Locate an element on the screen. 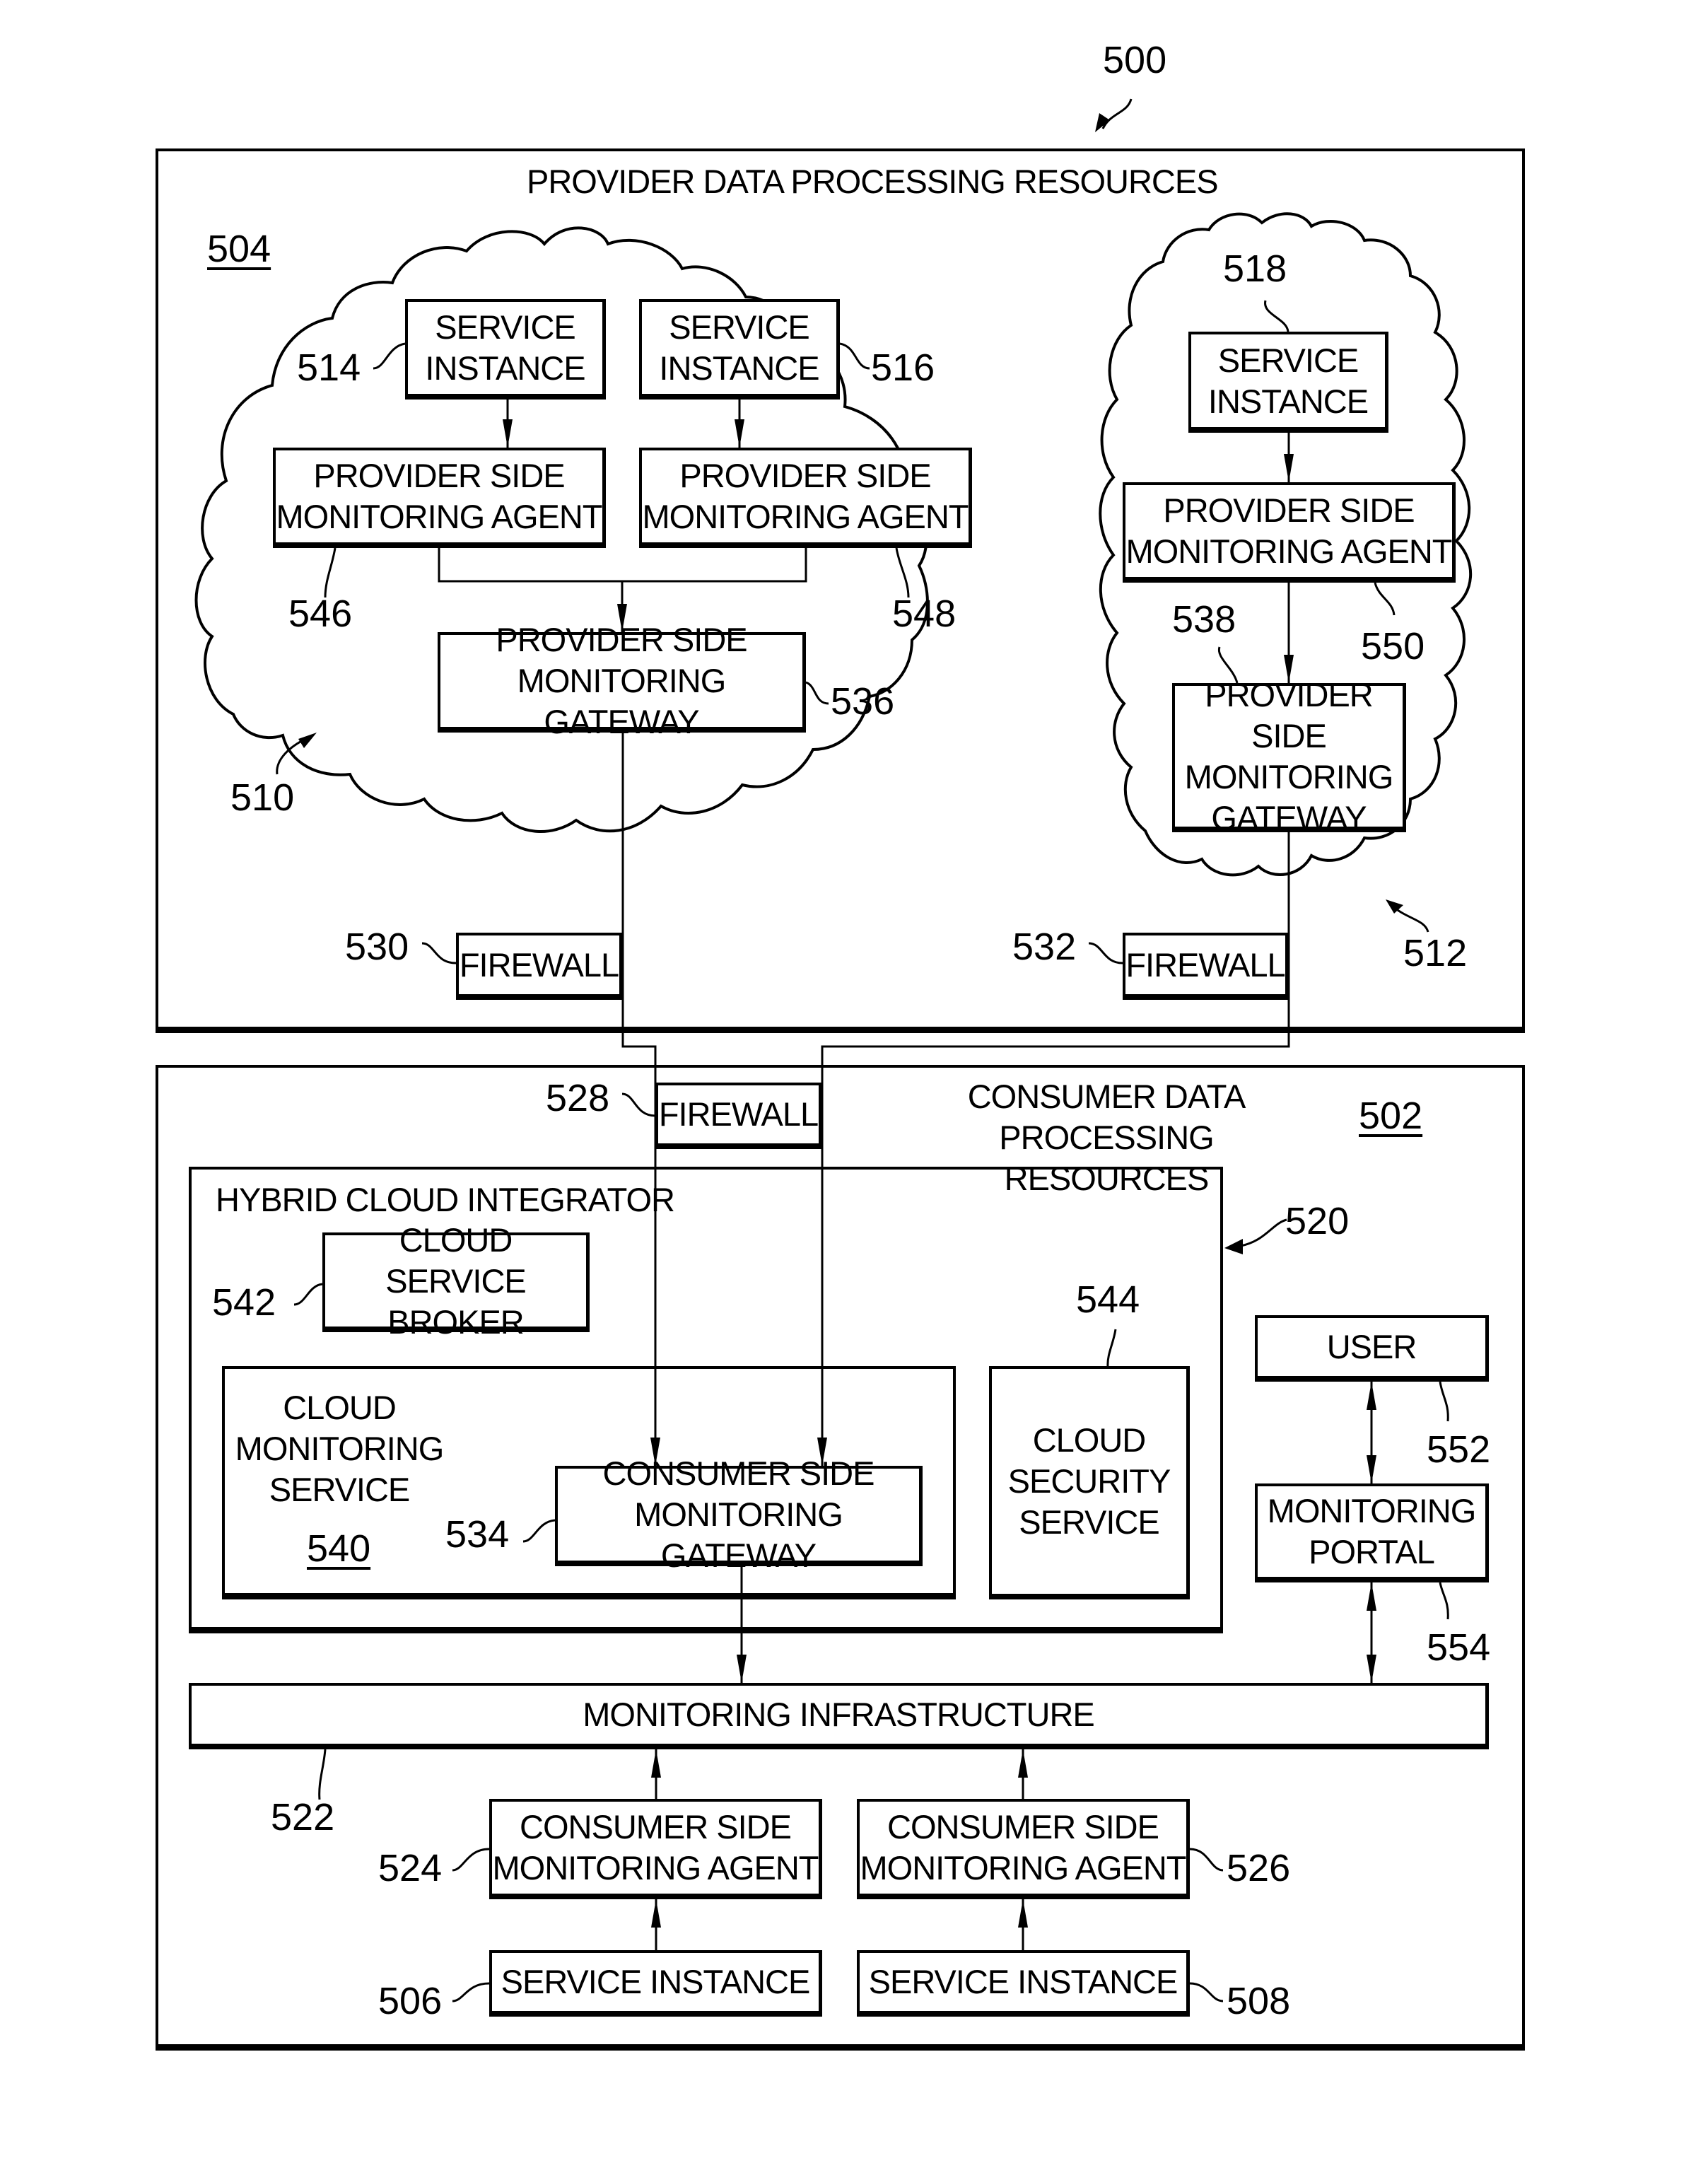  provider-monitoring-gateway-538: PROVIDER SIDE MONITORING GATEWAY is located at coordinates (1289, 756).